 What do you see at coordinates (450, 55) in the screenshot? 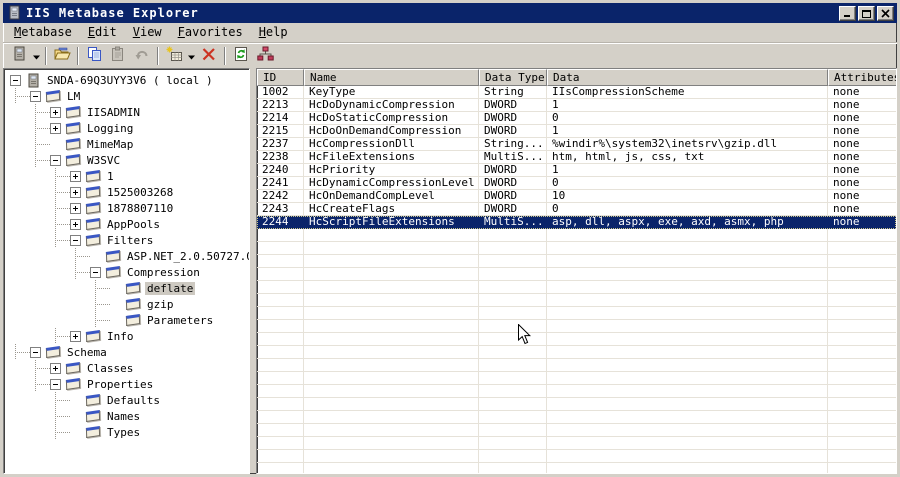
I see `toolbar` at bounding box center [450, 55].